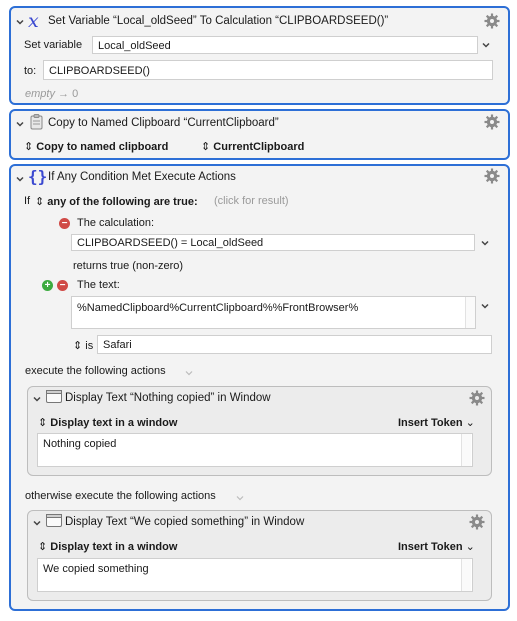 The height and width of the screenshot is (621, 517). Describe the element at coordinates (27, 201) in the screenshot. I see `if-label: If` at that location.